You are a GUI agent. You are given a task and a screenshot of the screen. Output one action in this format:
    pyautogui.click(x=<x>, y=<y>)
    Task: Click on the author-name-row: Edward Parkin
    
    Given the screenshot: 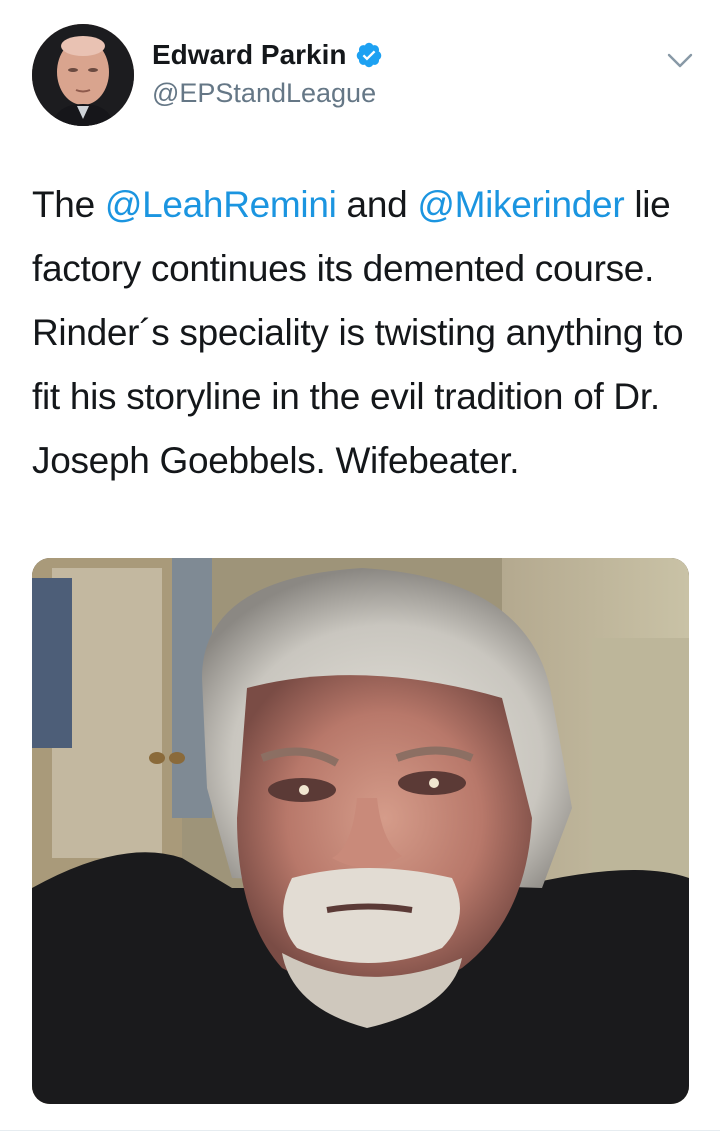 What is the action you would take?
    pyautogui.click(x=267, y=55)
    